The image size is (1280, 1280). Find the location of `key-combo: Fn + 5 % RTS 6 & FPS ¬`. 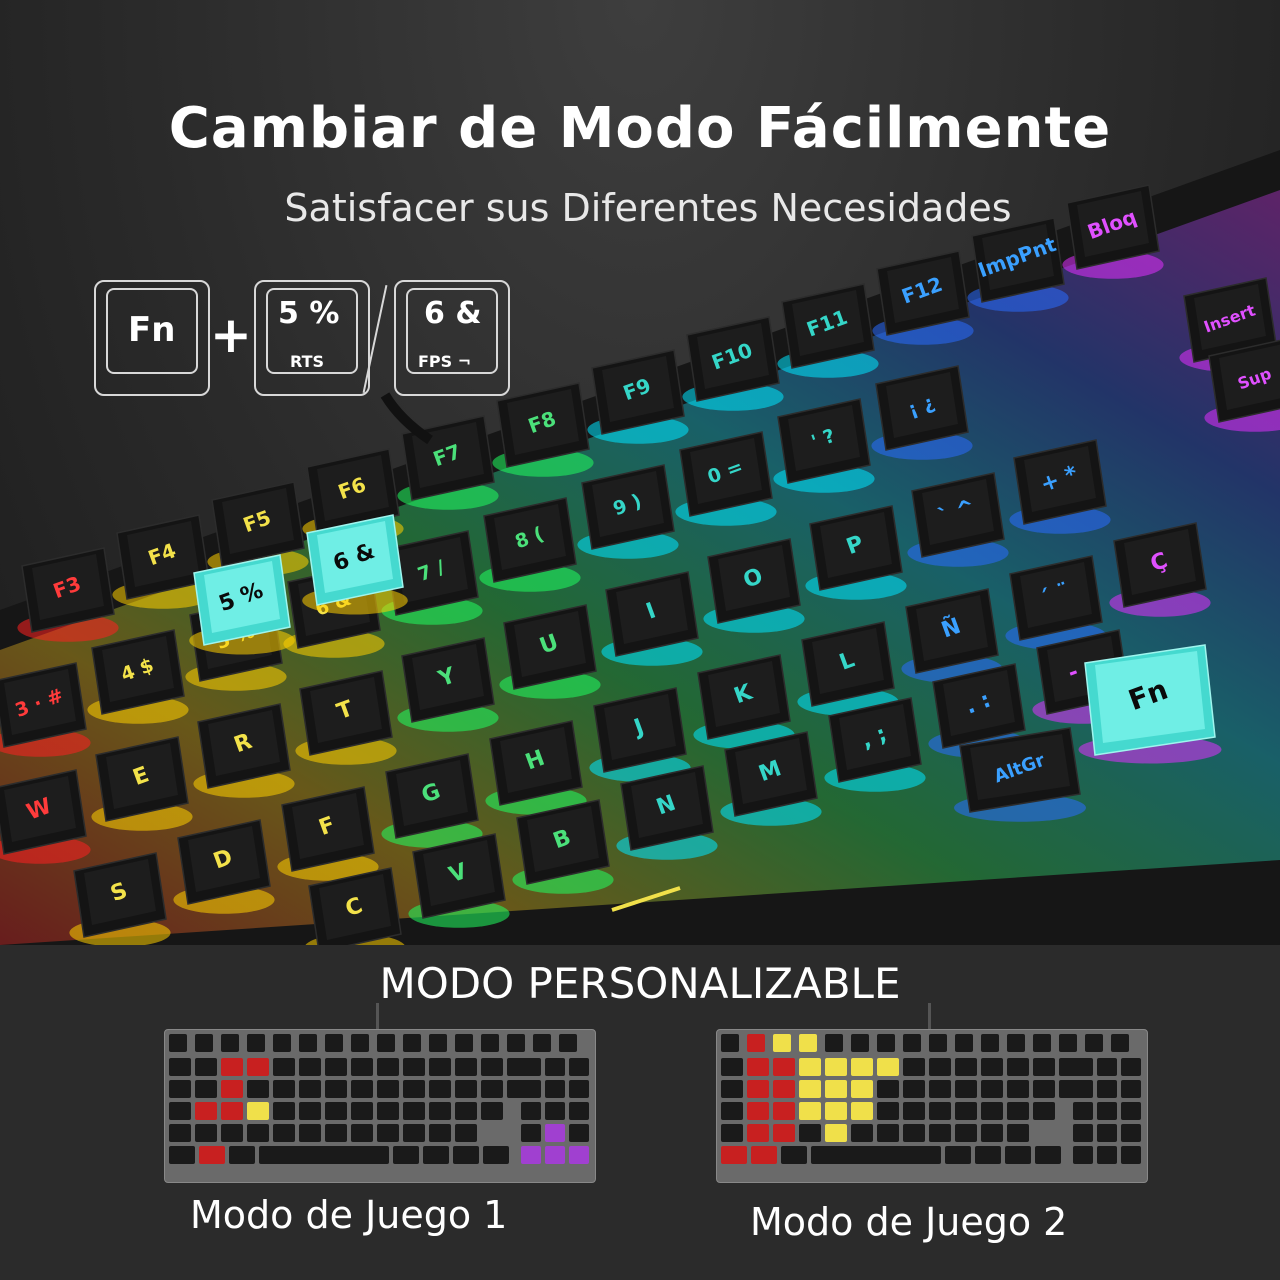

key-combo: Fn + 5 % RTS 6 & FPS ¬ is located at coordinates (302, 340).